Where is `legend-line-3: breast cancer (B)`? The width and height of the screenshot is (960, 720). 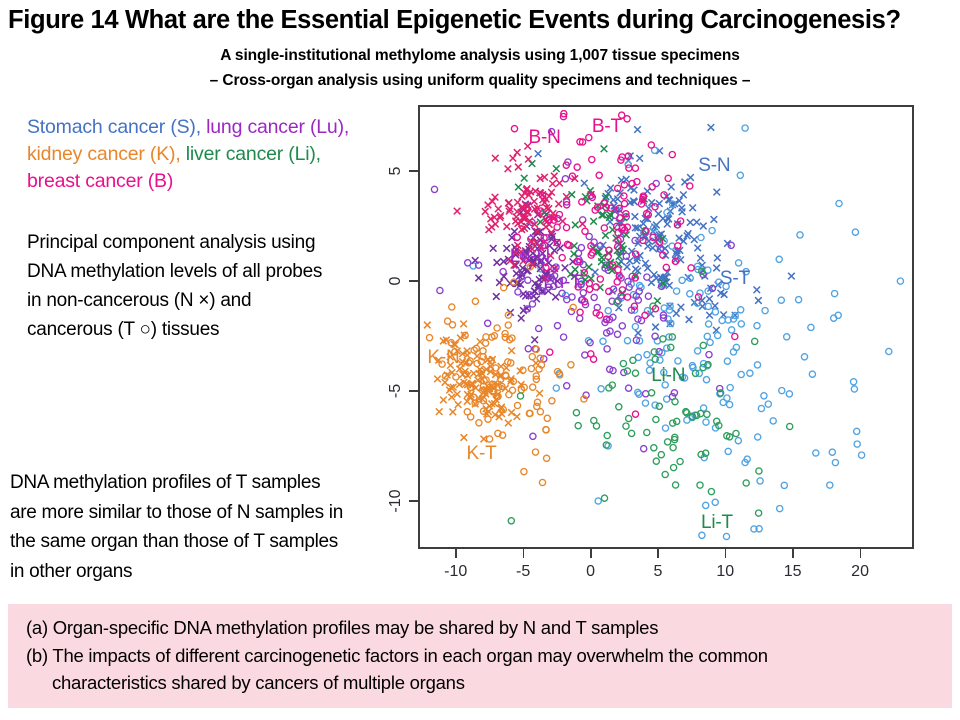 legend-line-3: breast cancer (B) is located at coordinates (219, 181).